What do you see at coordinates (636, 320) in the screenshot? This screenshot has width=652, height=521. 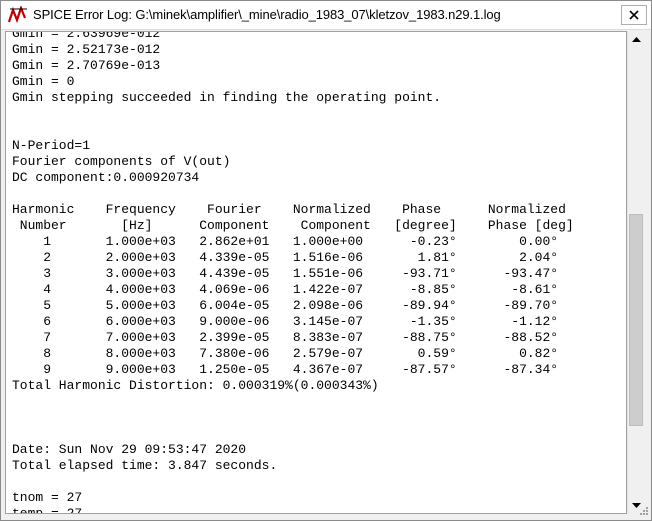 I see `scroll-thumb` at bounding box center [636, 320].